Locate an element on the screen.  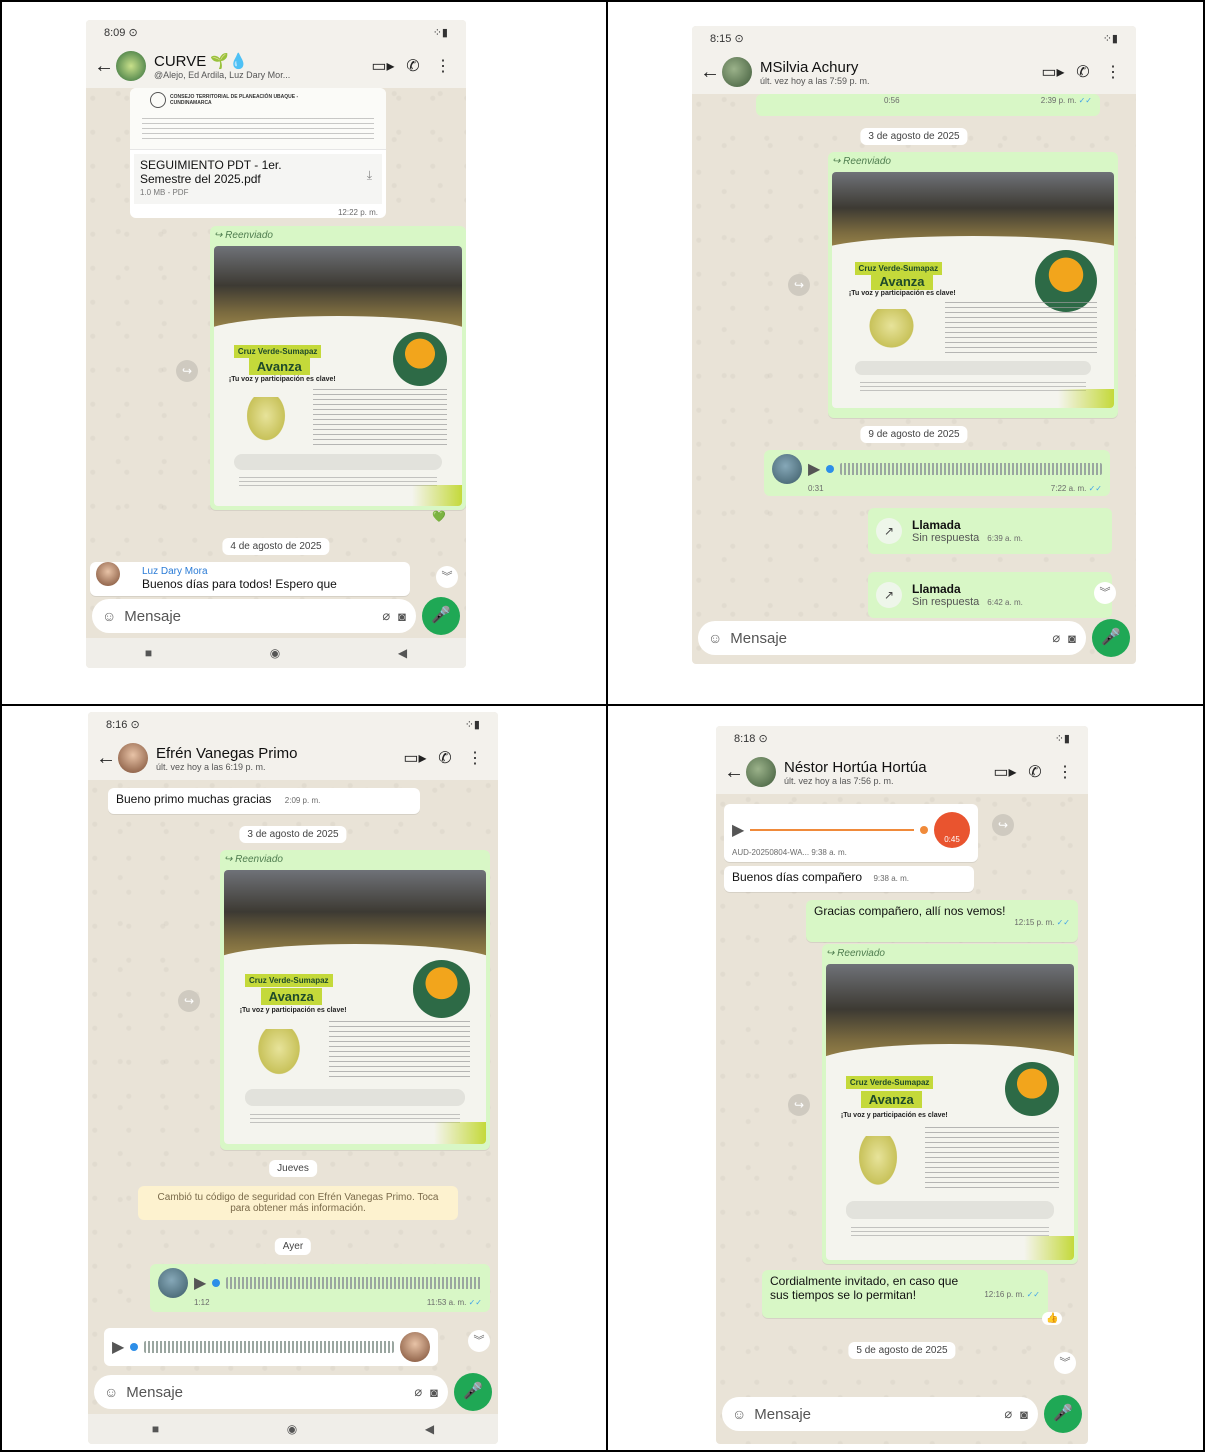
message-placeholder: Mensaje is located at coordinates (152, 616).